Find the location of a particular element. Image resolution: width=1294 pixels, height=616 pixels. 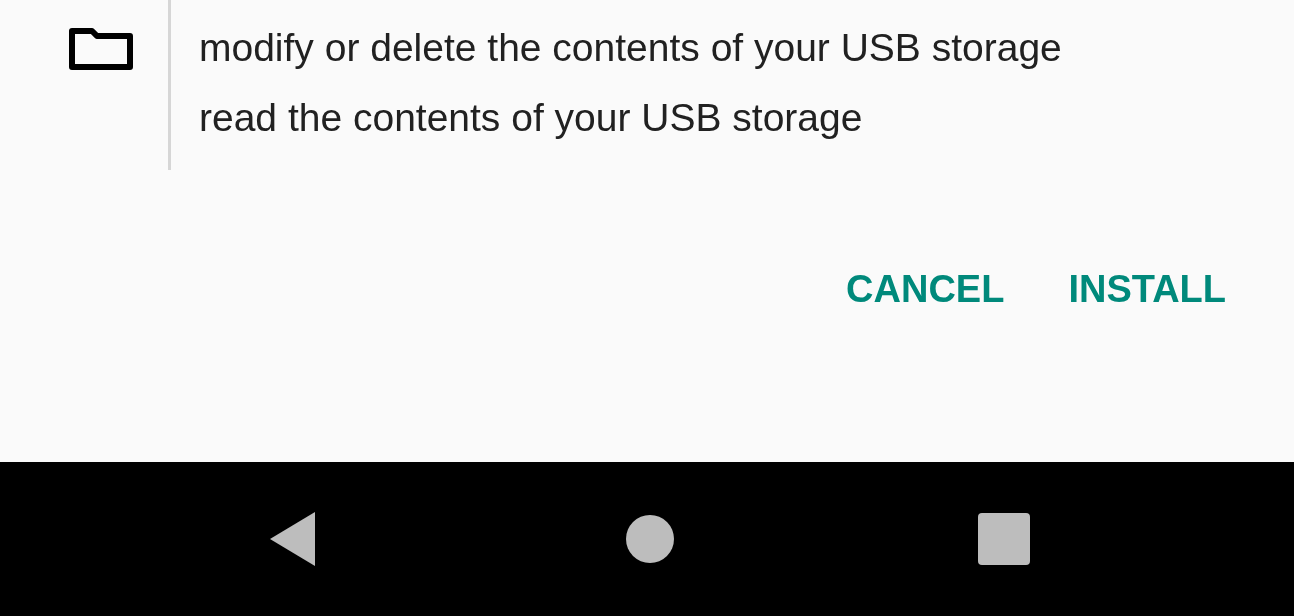

dialog-button: CANCEL is located at coordinates (925, 289).